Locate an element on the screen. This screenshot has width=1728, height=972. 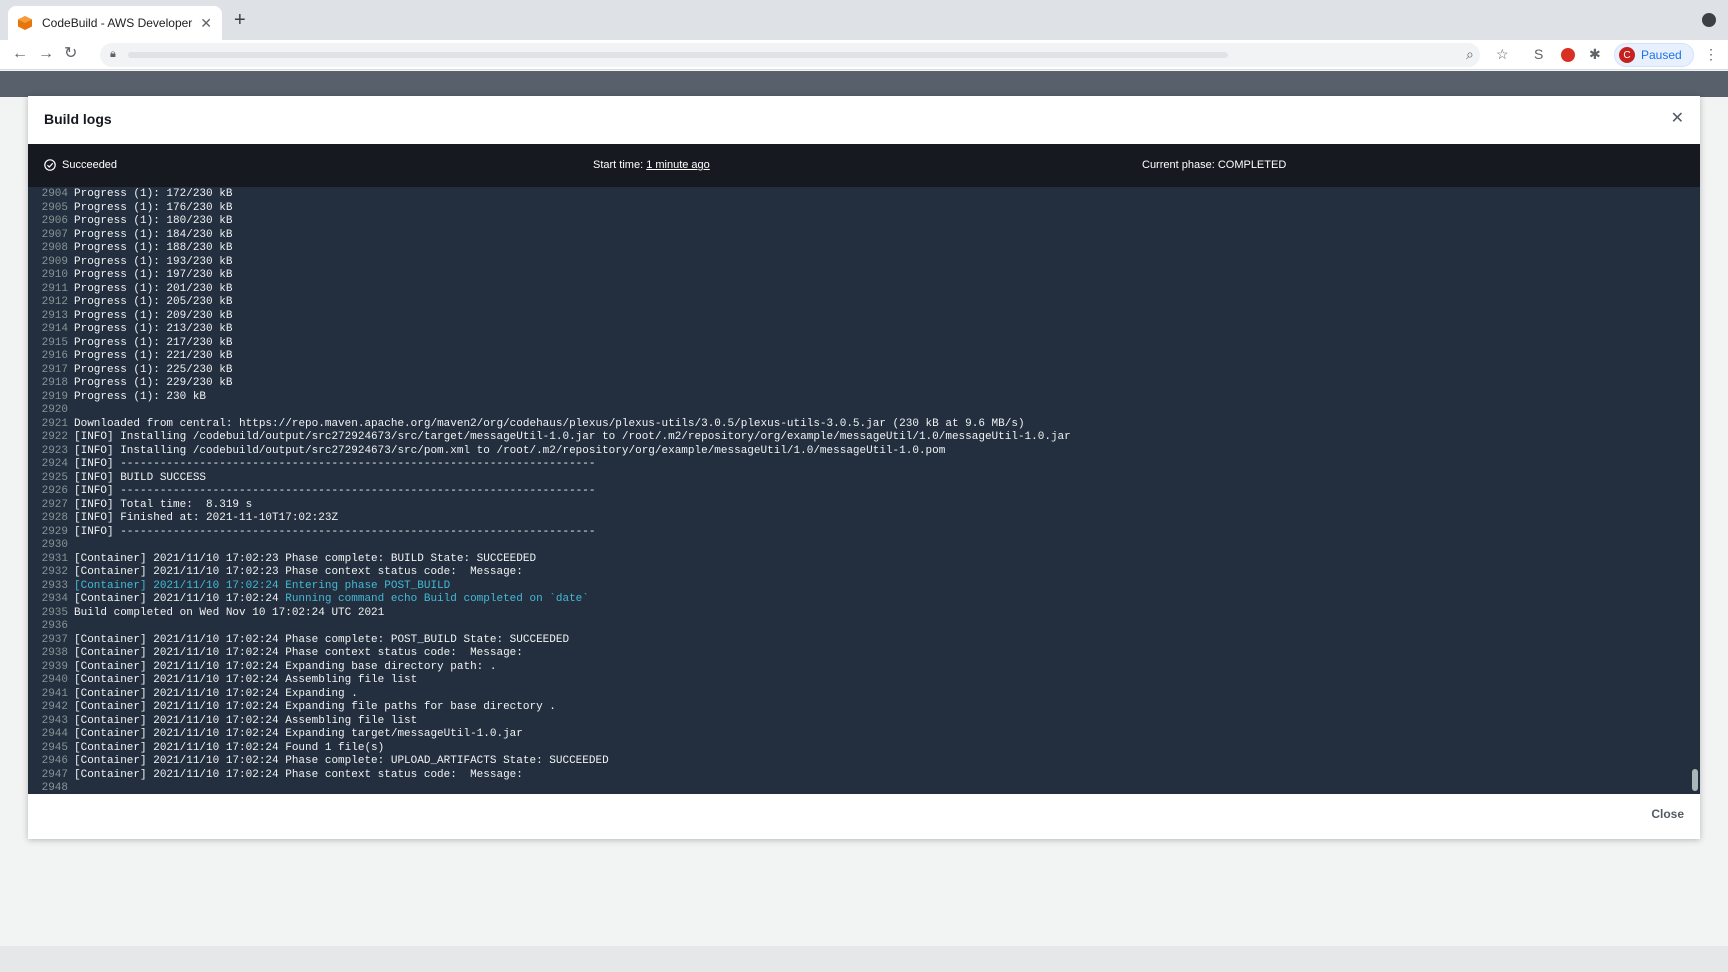
tab-close-icon: ✕ is located at coordinates (206, 23).